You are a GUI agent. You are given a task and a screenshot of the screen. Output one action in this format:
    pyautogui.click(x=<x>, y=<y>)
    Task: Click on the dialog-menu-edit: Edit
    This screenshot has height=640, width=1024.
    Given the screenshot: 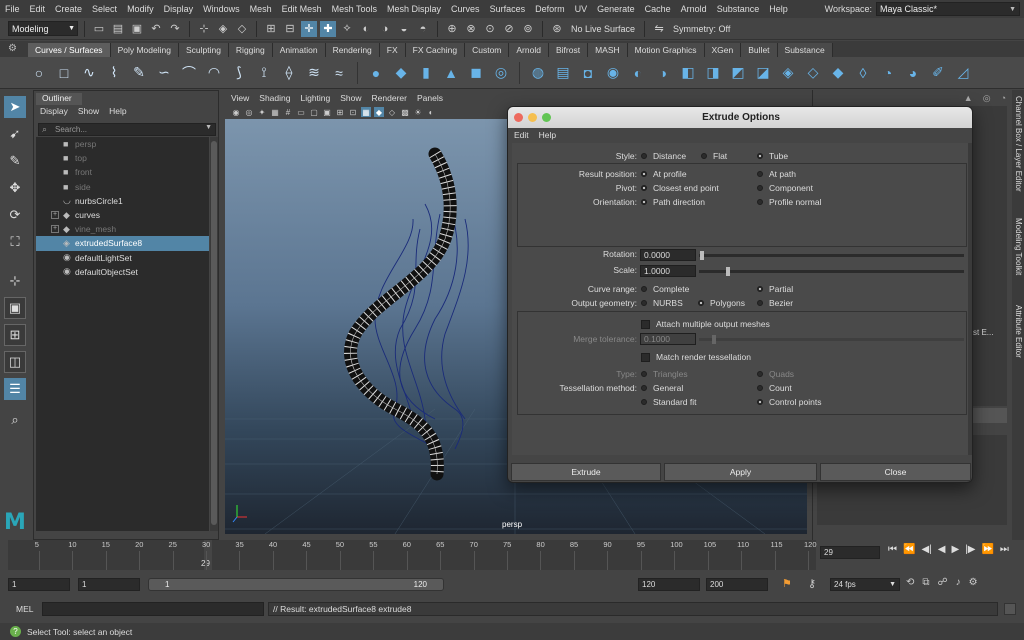 What is the action you would take?
    pyautogui.click(x=521, y=135)
    